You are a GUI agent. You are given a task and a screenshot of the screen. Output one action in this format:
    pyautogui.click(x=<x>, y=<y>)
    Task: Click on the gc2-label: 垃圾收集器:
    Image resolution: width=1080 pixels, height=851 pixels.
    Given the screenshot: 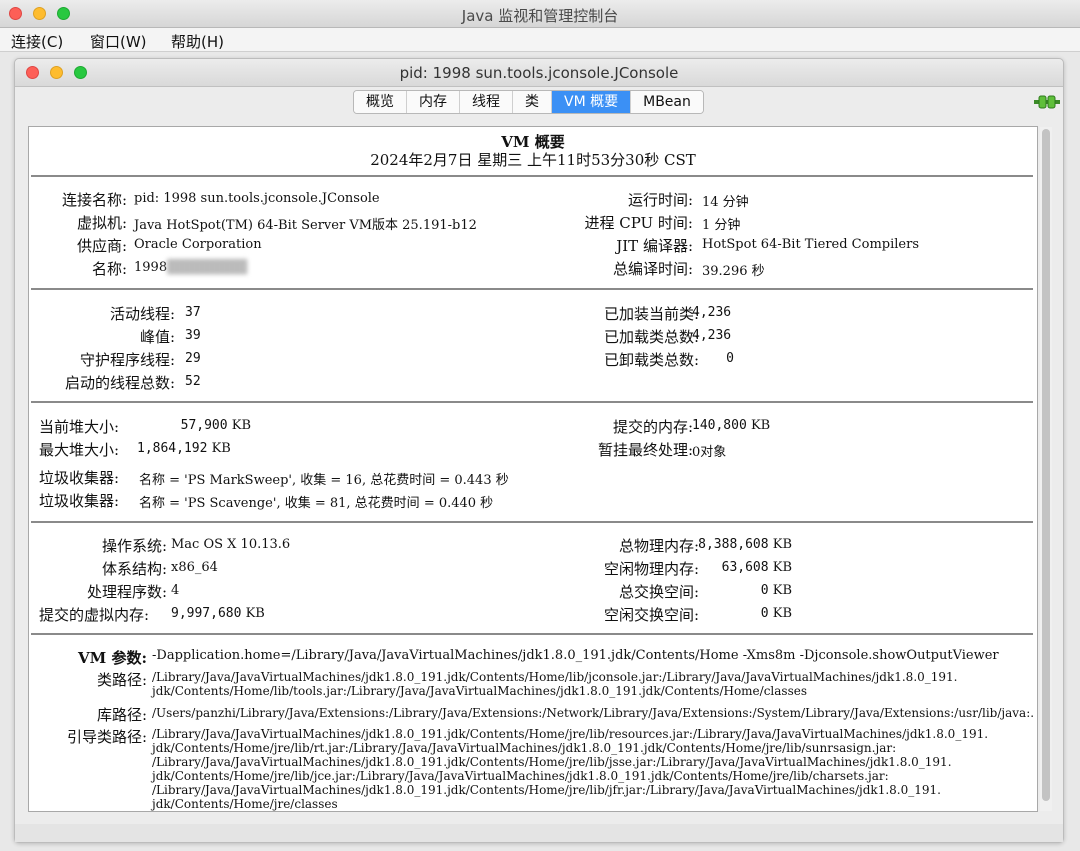 What is the action you would take?
    pyautogui.click(x=79, y=501)
    